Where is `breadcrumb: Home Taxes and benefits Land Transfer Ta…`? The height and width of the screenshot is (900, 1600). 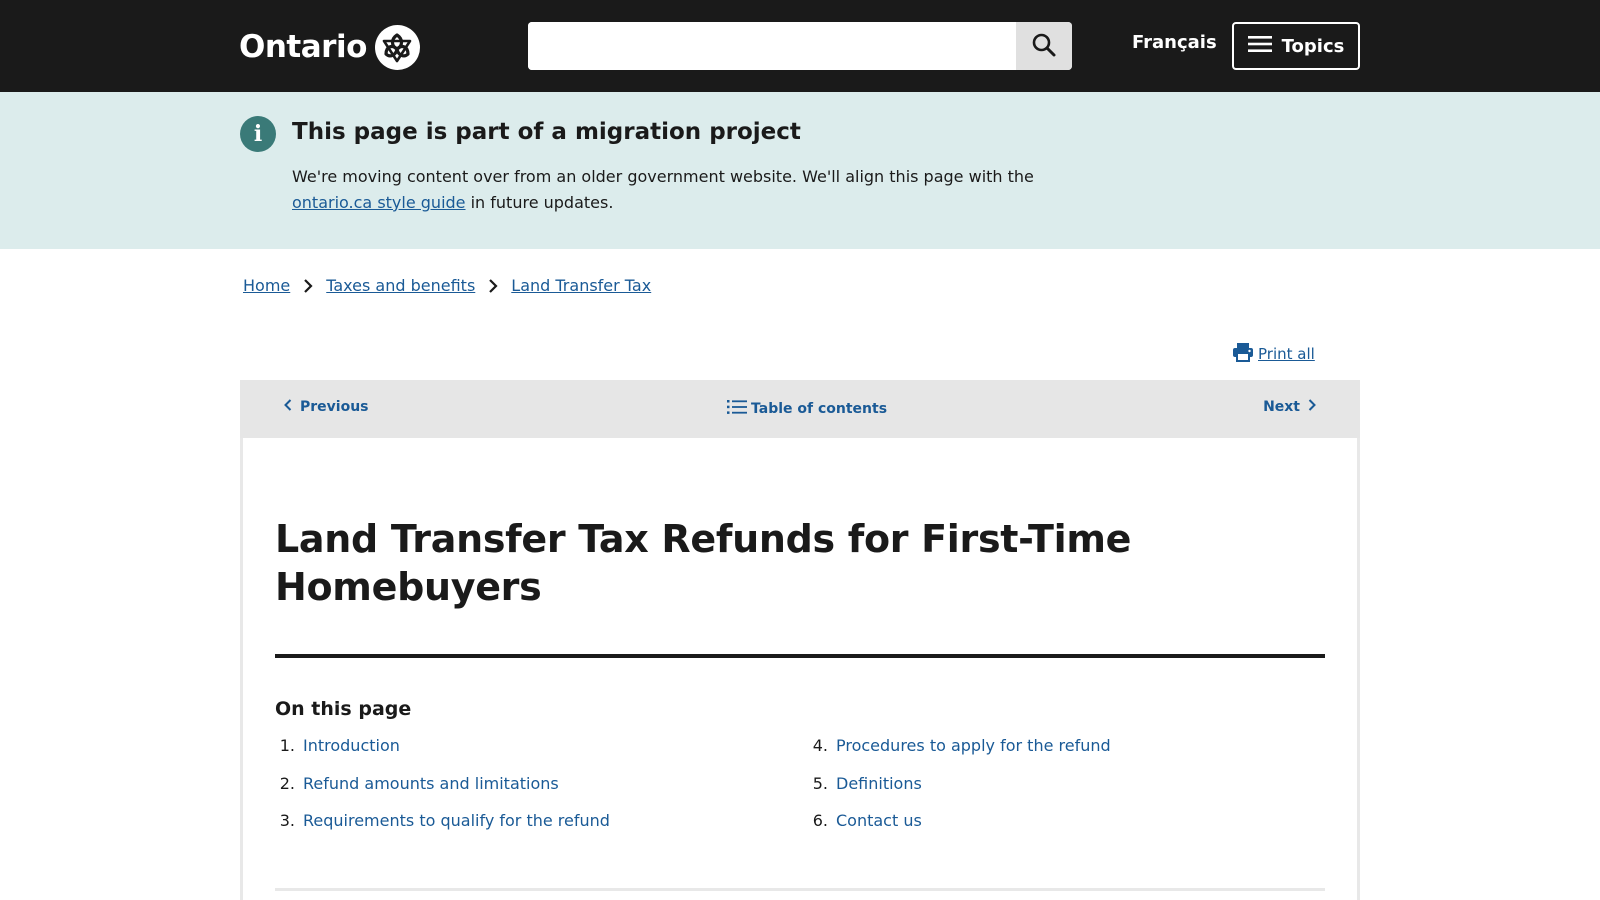 breadcrumb: Home Taxes and benefits Land Transfer Ta… is located at coordinates (447, 285).